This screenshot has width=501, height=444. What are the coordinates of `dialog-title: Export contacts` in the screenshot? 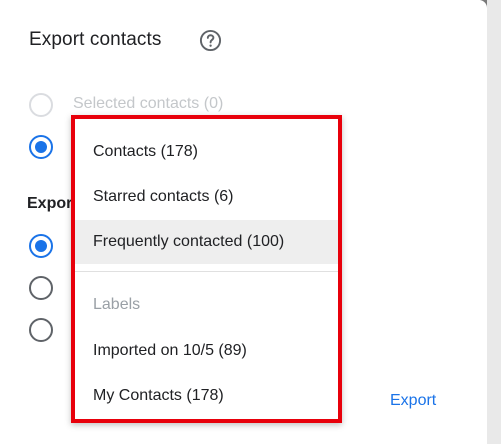 It's located at (95, 39).